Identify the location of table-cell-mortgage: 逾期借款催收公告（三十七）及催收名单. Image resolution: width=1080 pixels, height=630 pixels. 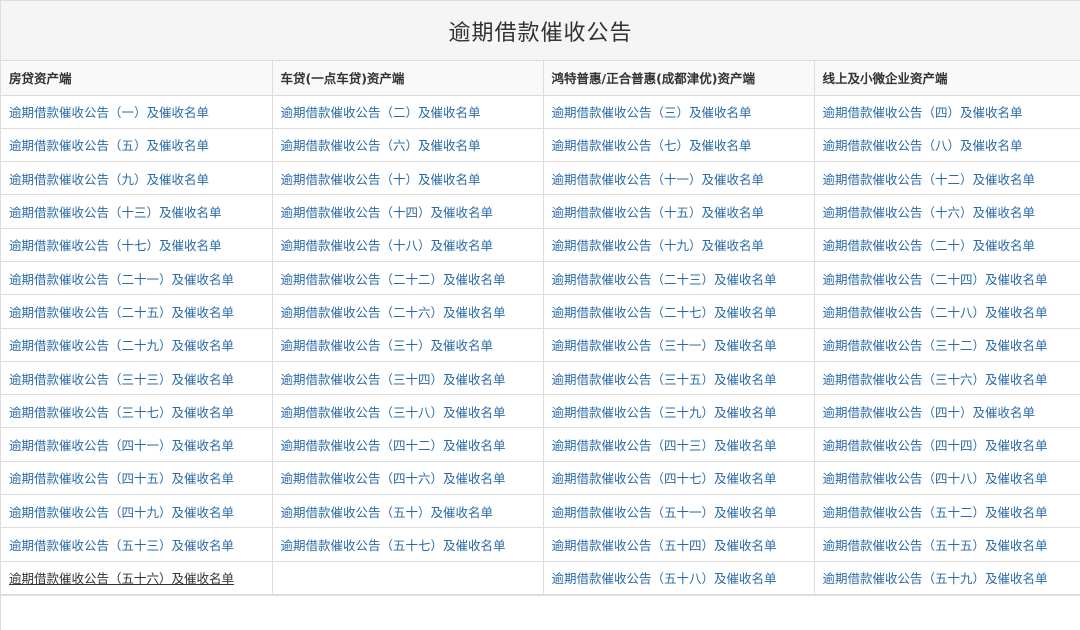
(137, 411).